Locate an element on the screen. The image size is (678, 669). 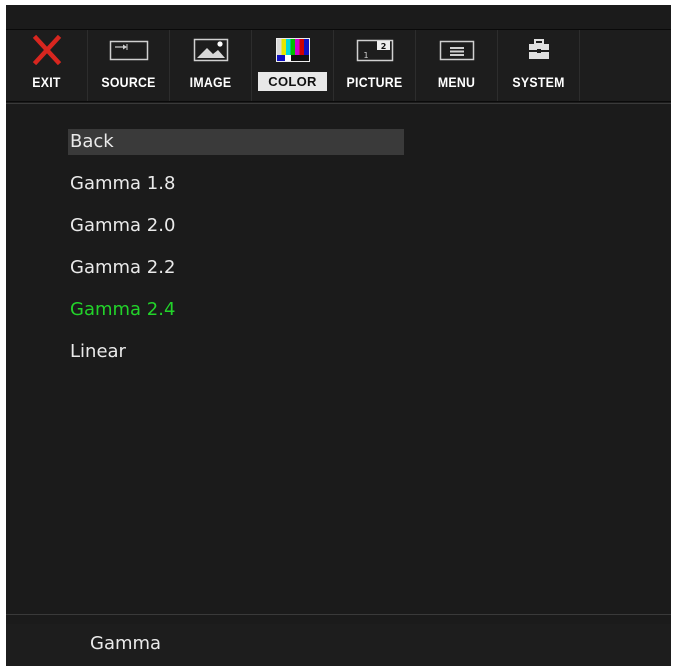
menu-item-gamma-2-4: Gamma 2.4 is located at coordinates (236, 310).